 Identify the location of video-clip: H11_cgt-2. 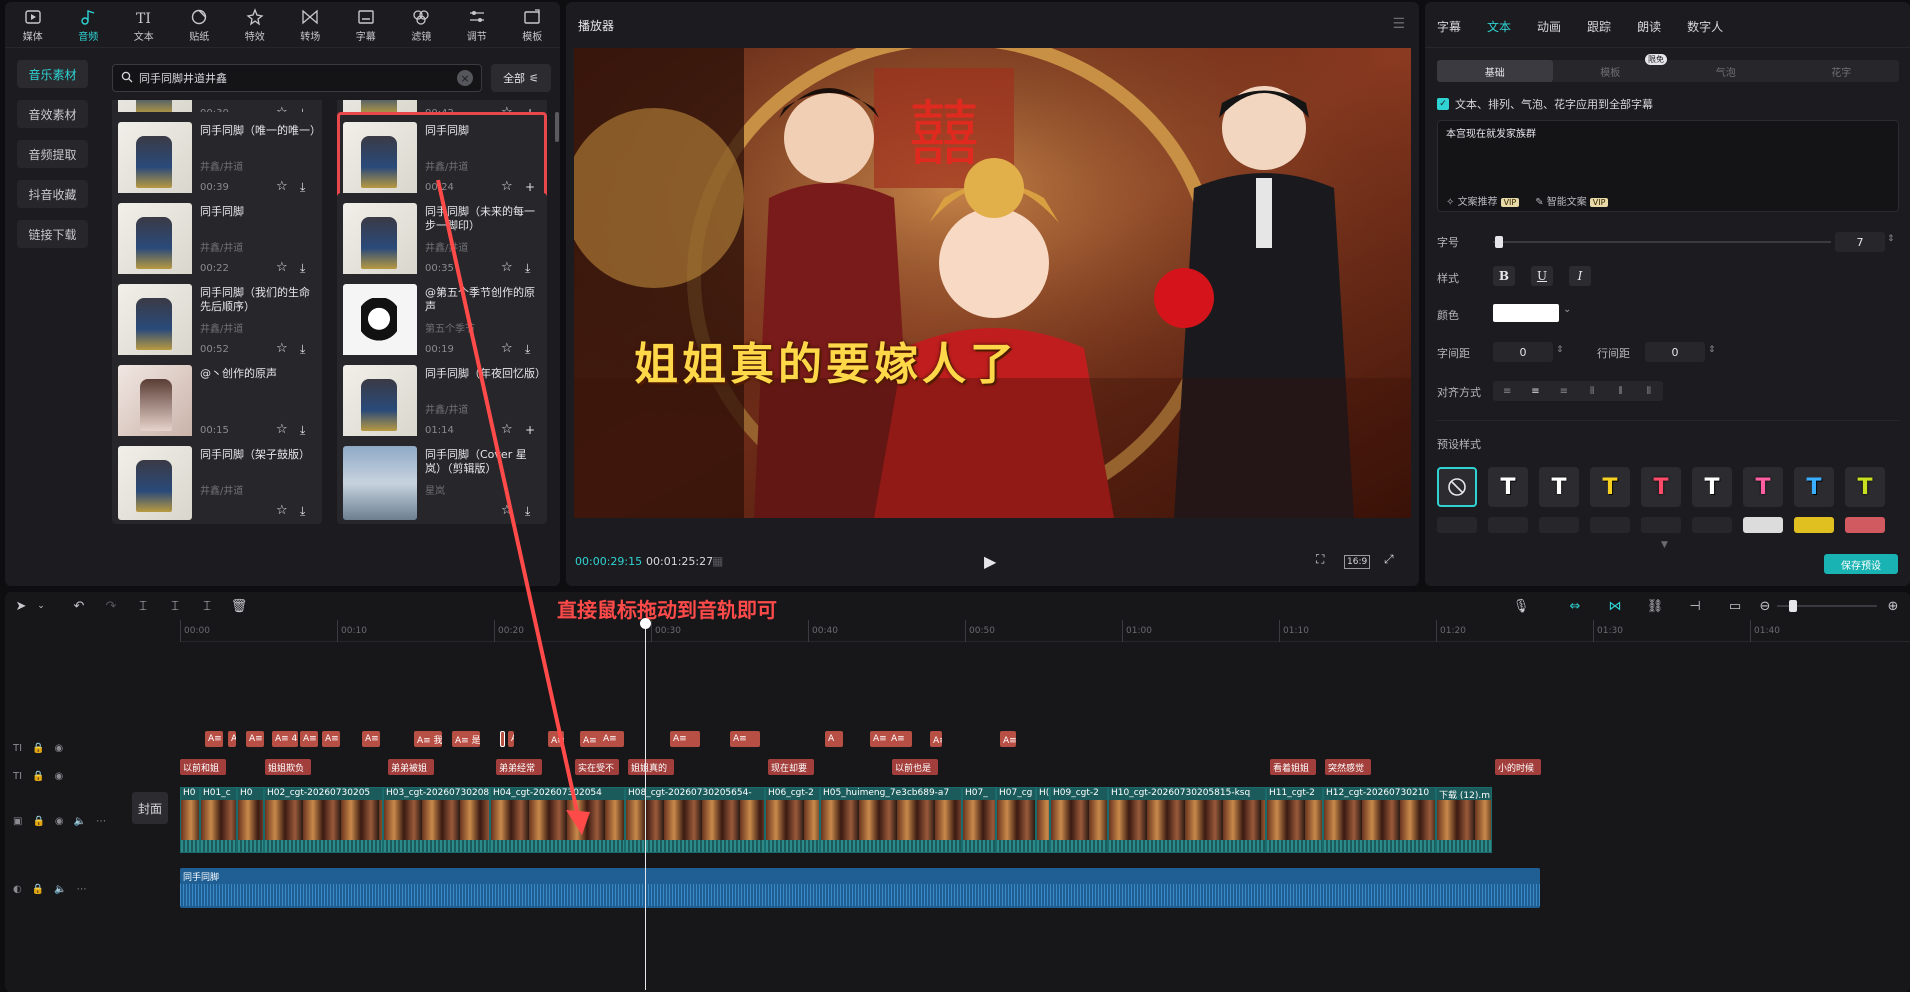
(1294, 820).